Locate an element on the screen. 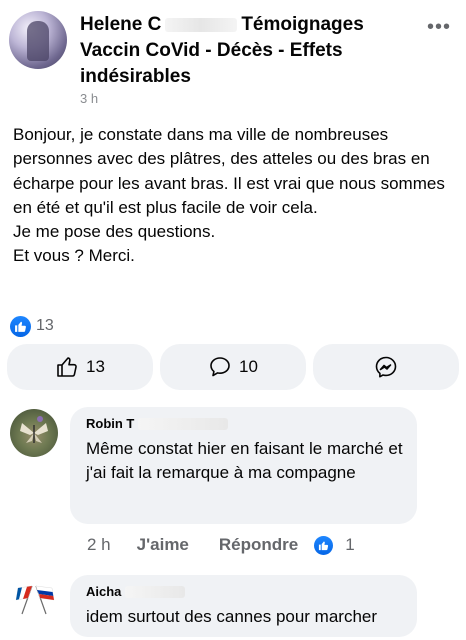  thumbs-up-icon is located at coordinates (67, 367).